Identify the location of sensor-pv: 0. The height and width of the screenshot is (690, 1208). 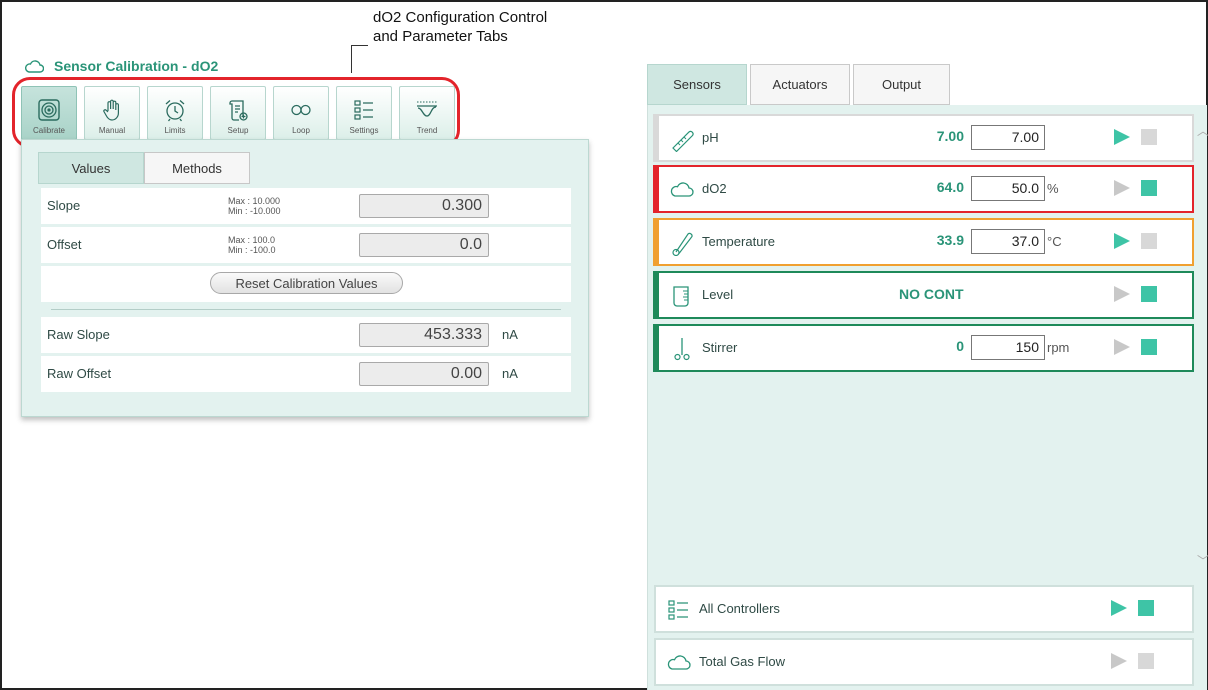
(960, 346).